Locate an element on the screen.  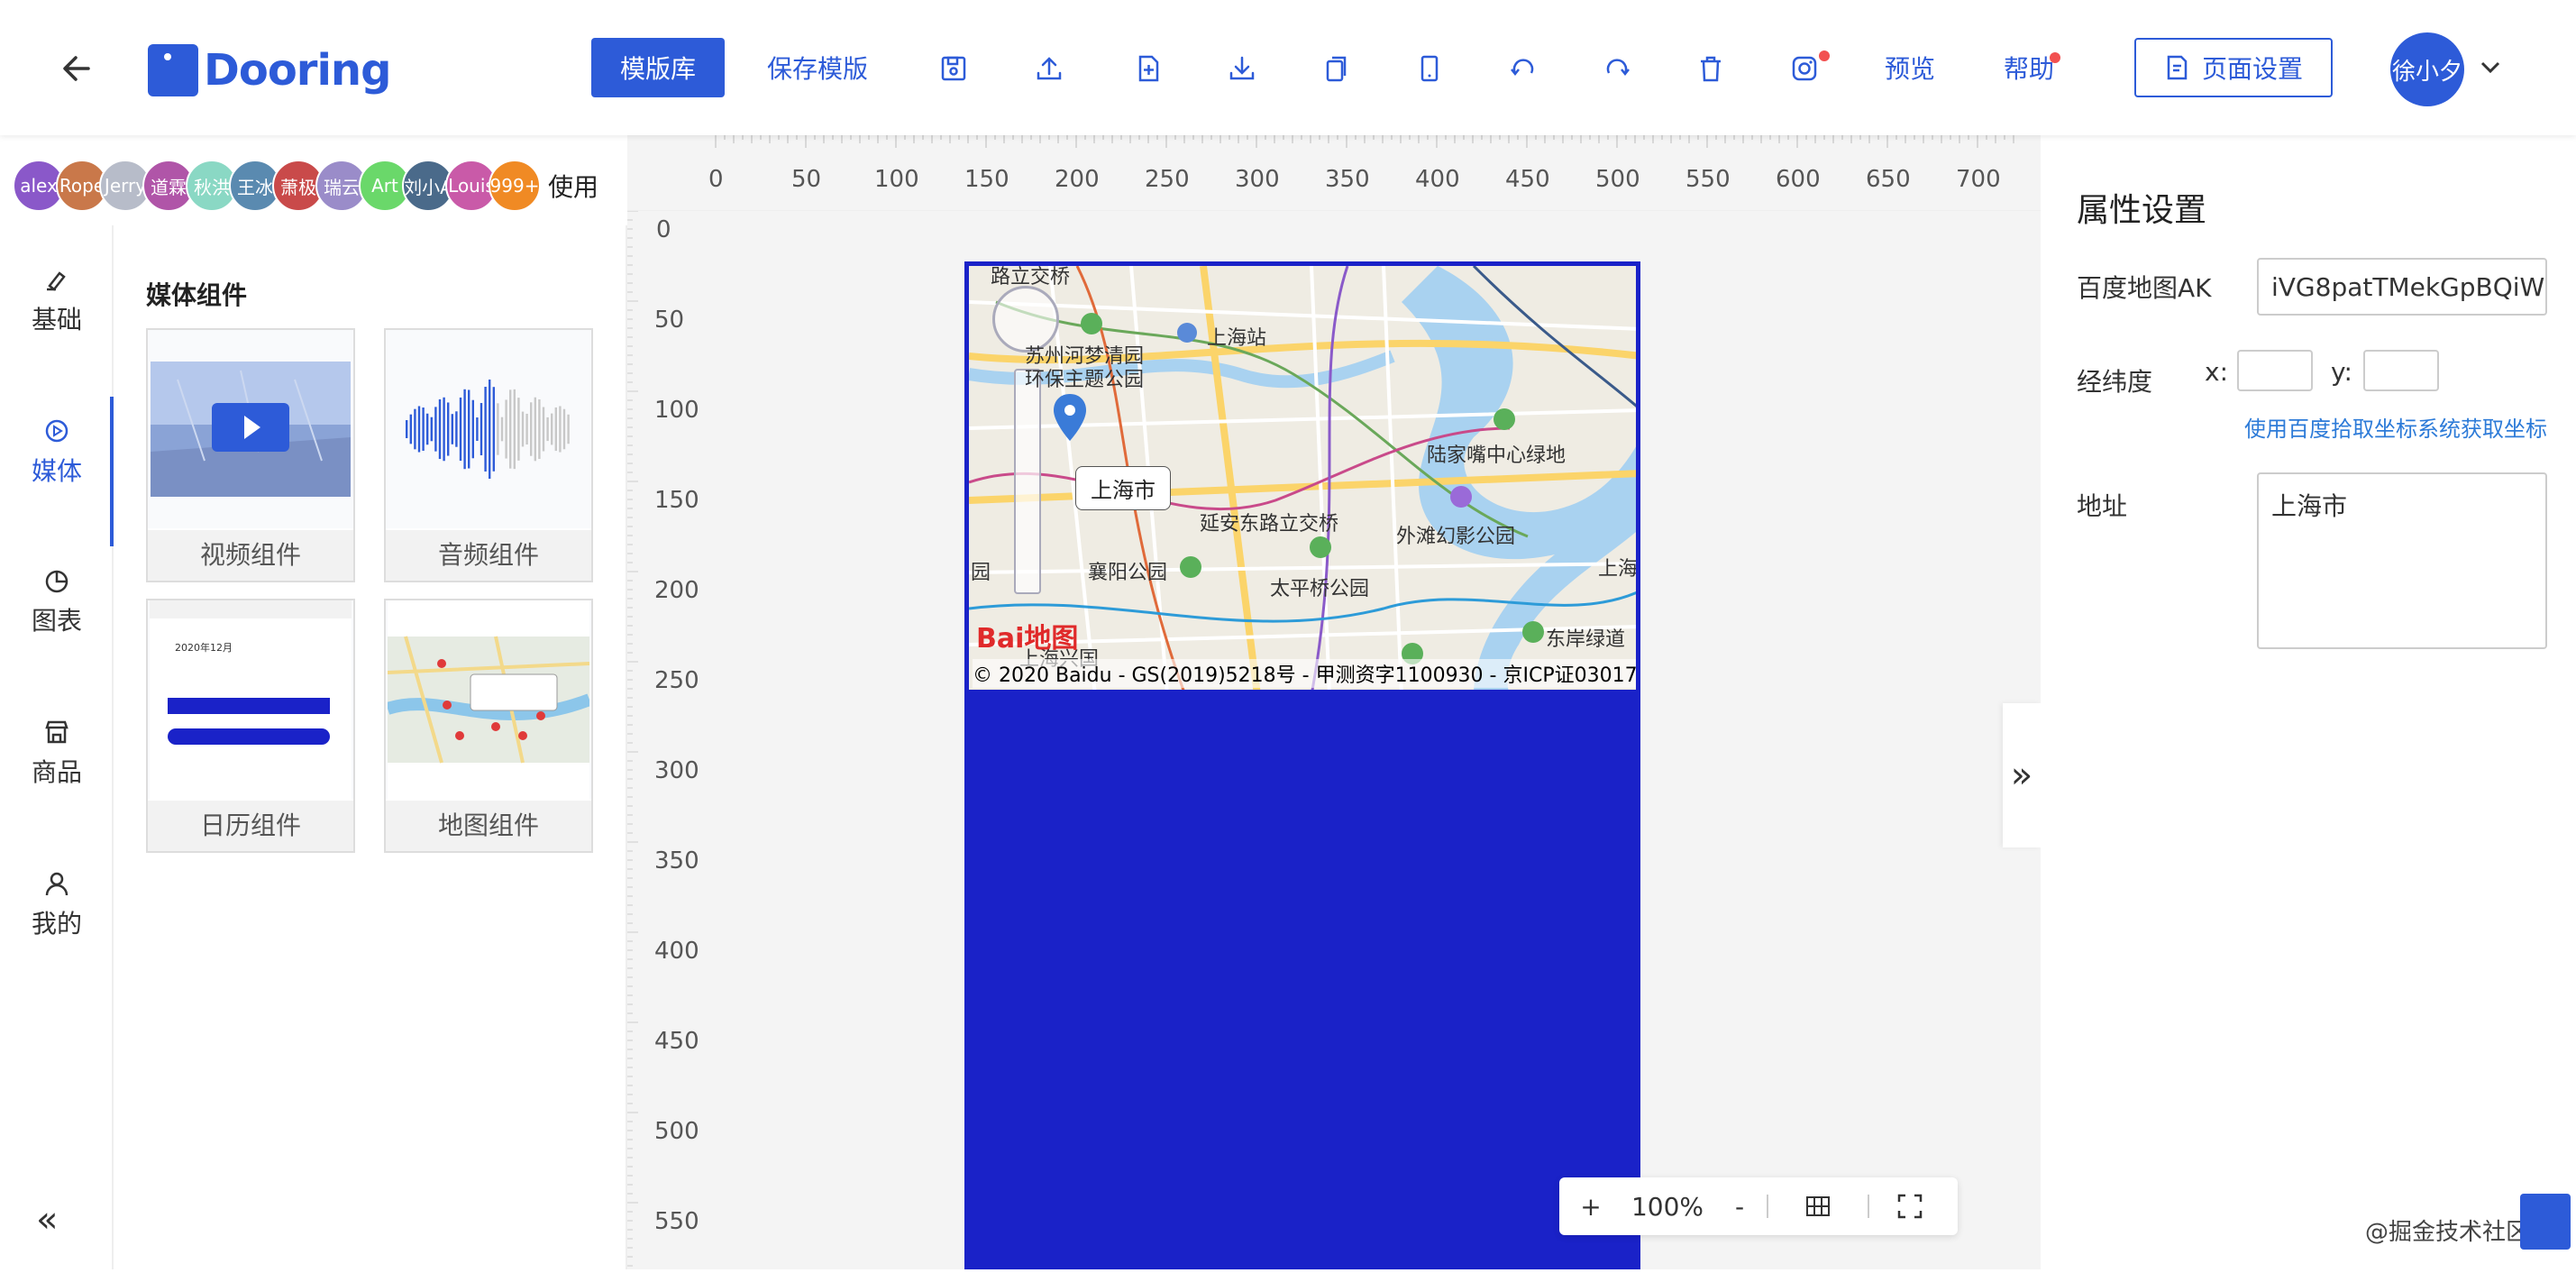
properties-title: 属性设置 is located at coordinates (2142, 210).